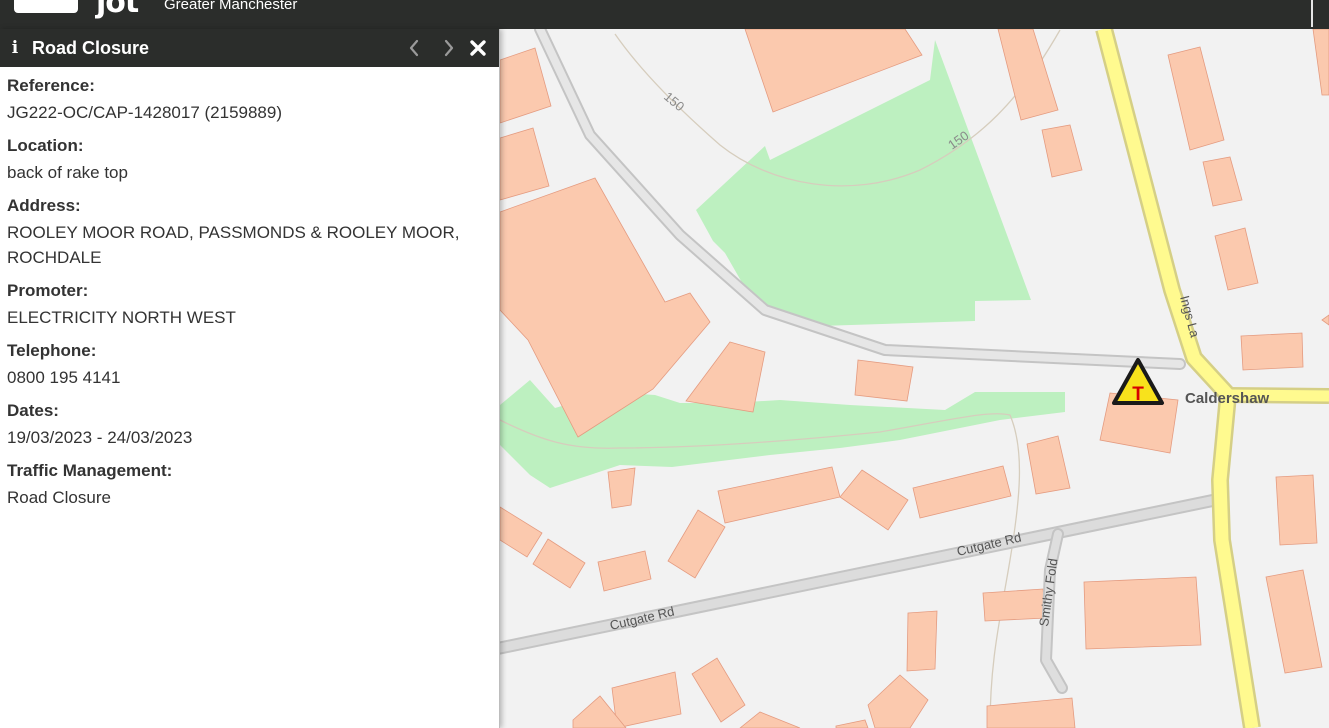 The image size is (1329, 728). Describe the element at coordinates (100, 437) in the screenshot. I see `field-value: 19/03/2023 - 24/03/2023` at that location.